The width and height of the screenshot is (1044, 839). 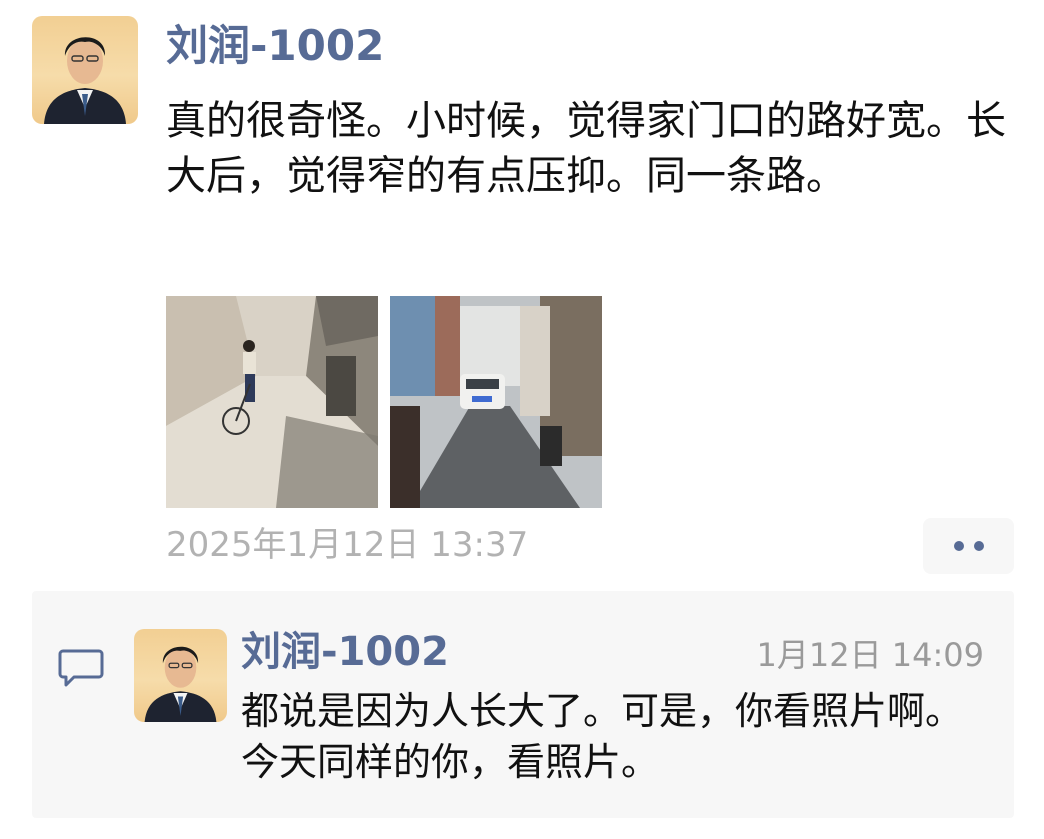 I want to click on present-alley-image, so click(x=496, y=402).